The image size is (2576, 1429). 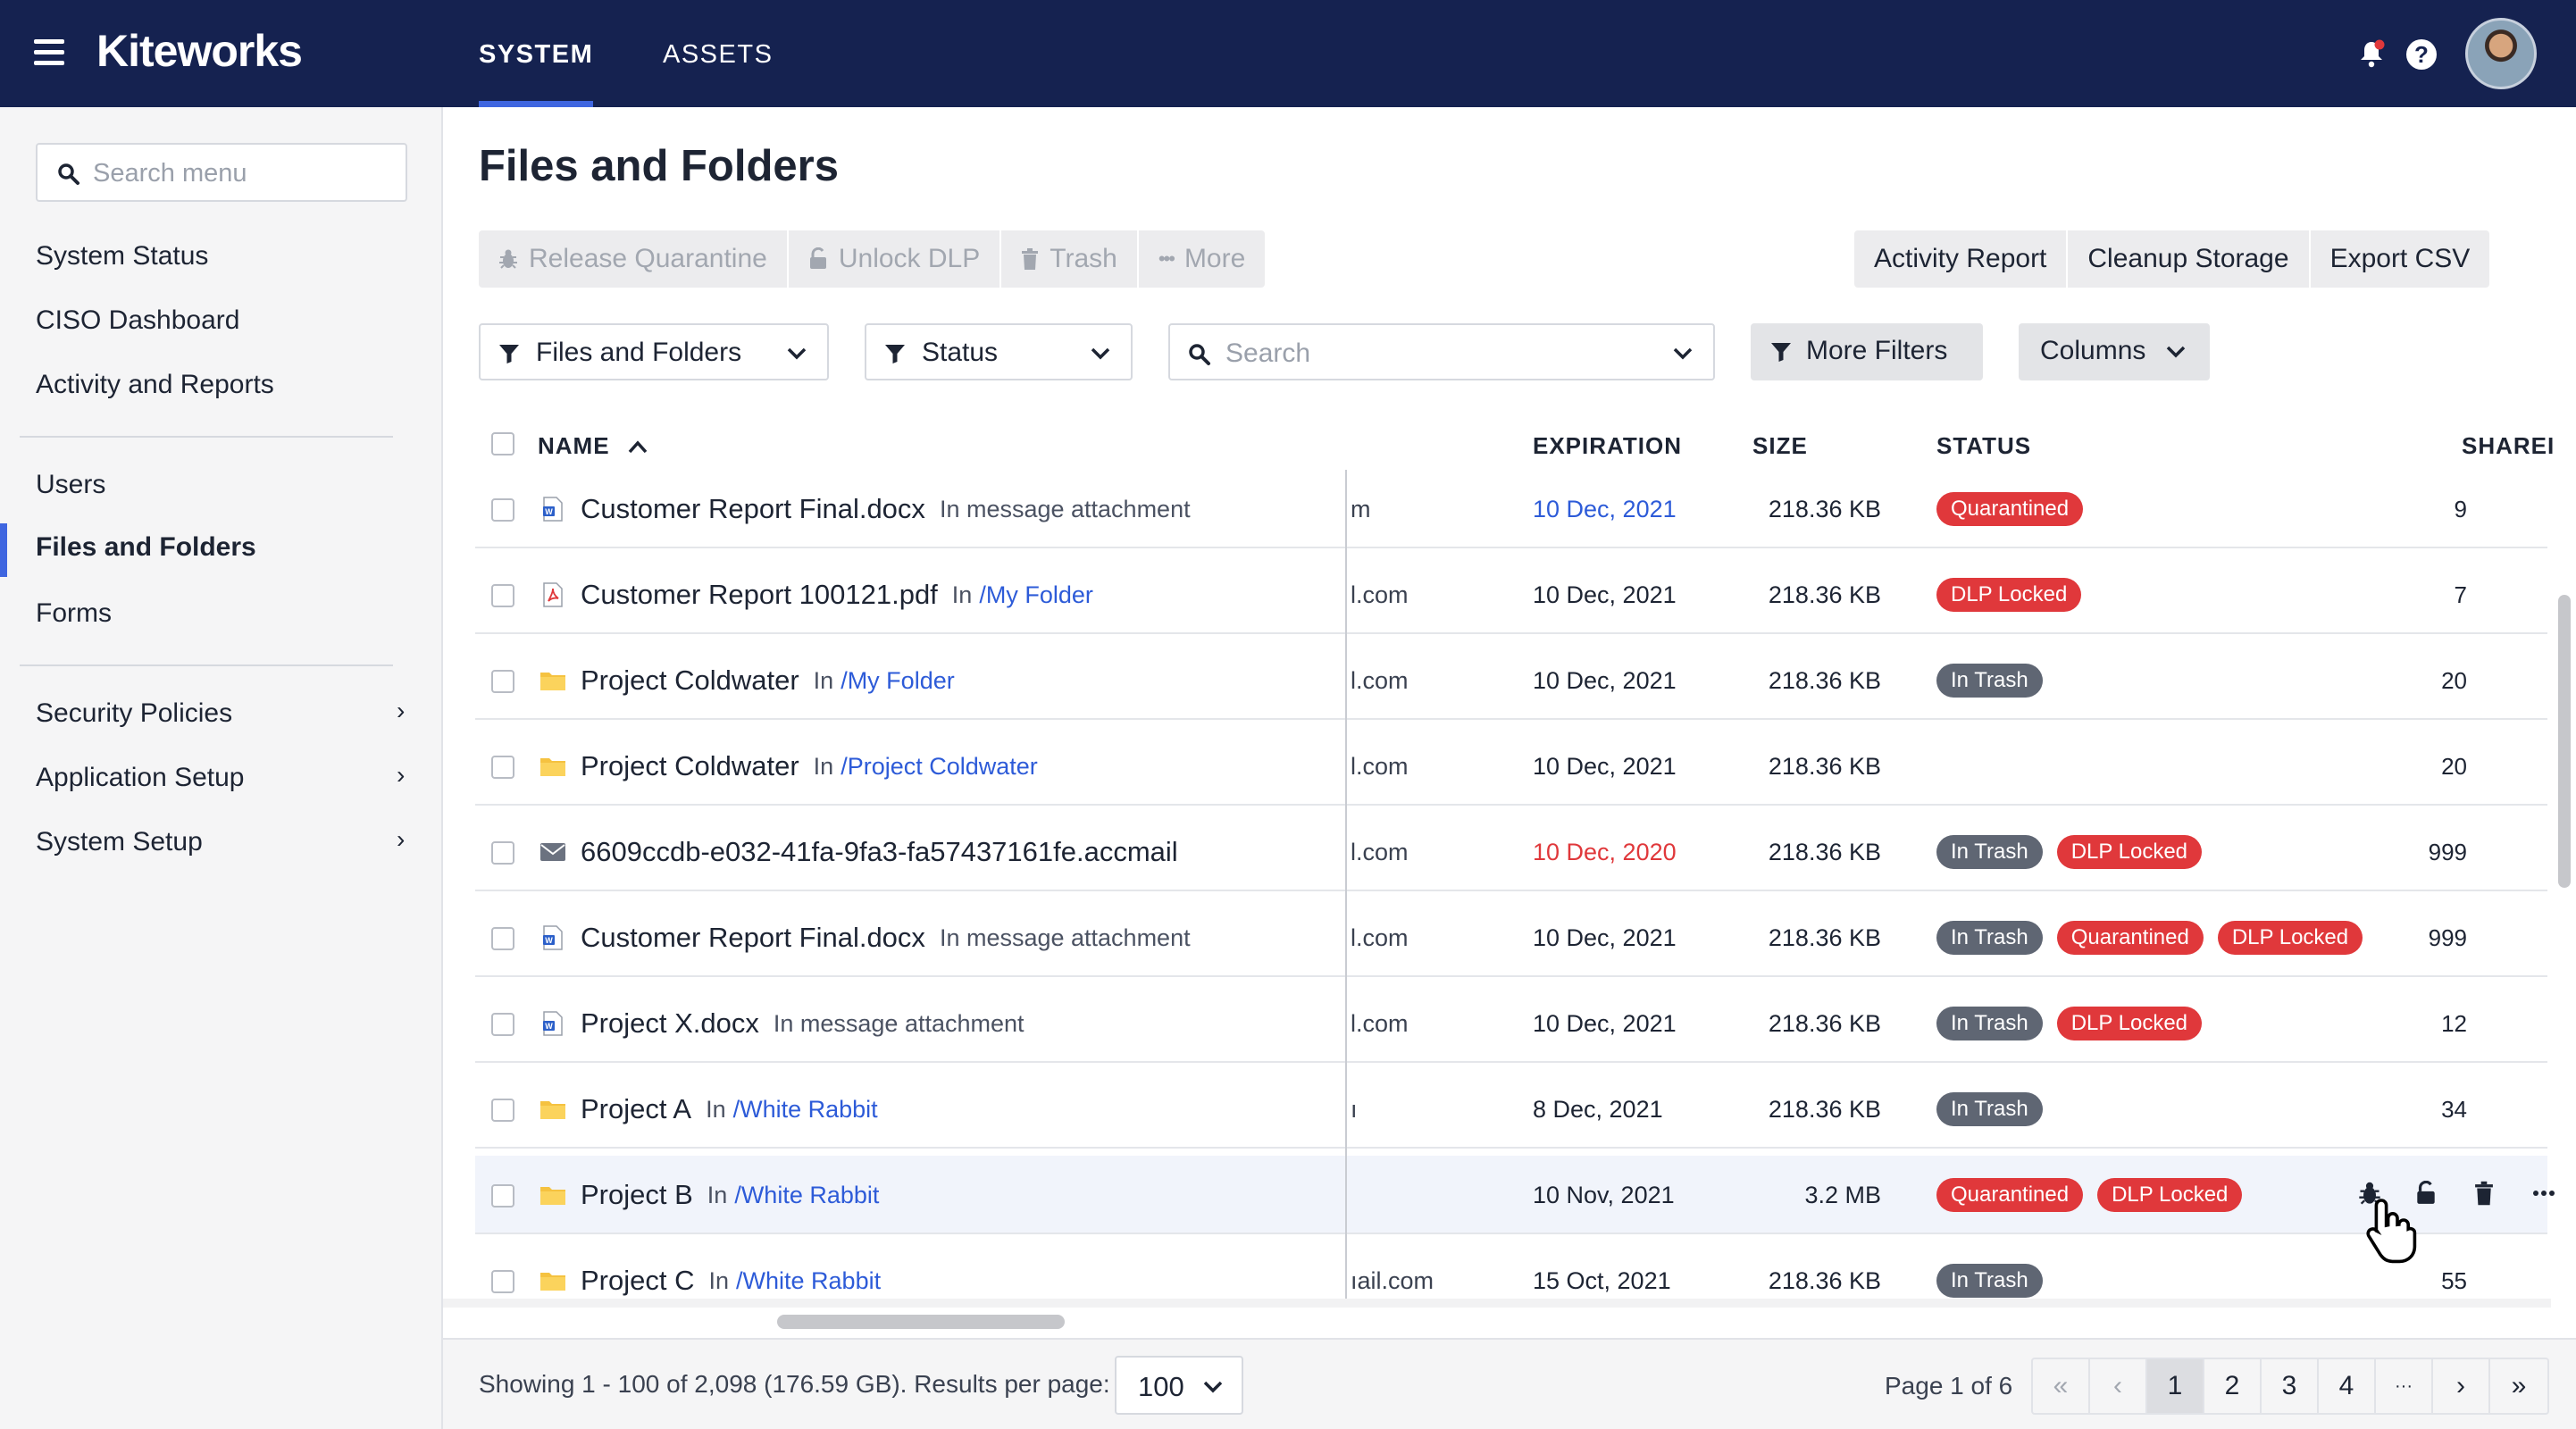 What do you see at coordinates (1867, 351) in the screenshot?
I see `more-filters-button: More Filters` at bounding box center [1867, 351].